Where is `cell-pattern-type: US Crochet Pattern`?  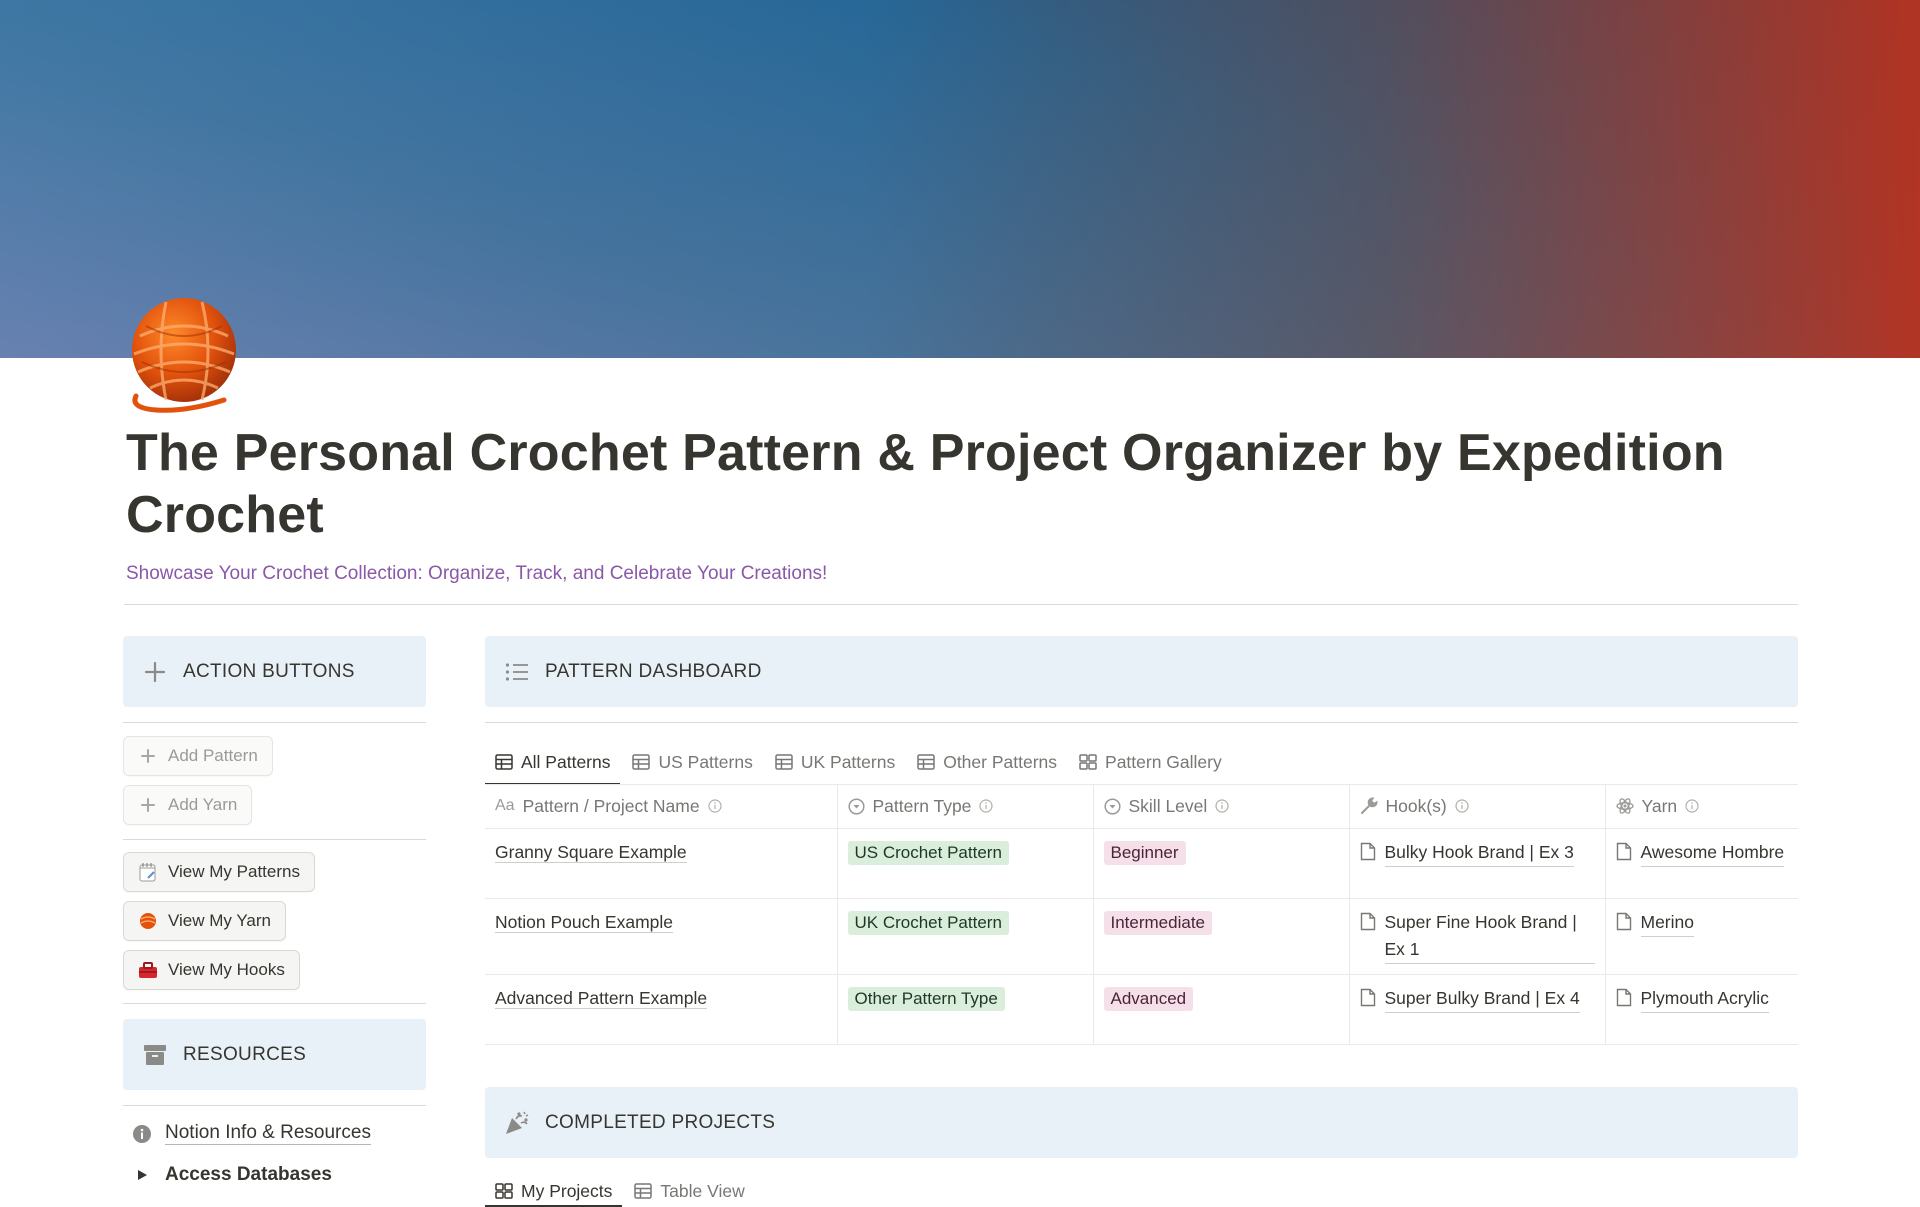
cell-pattern-type: US Crochet Pattern is located at coordinates (965, 863).